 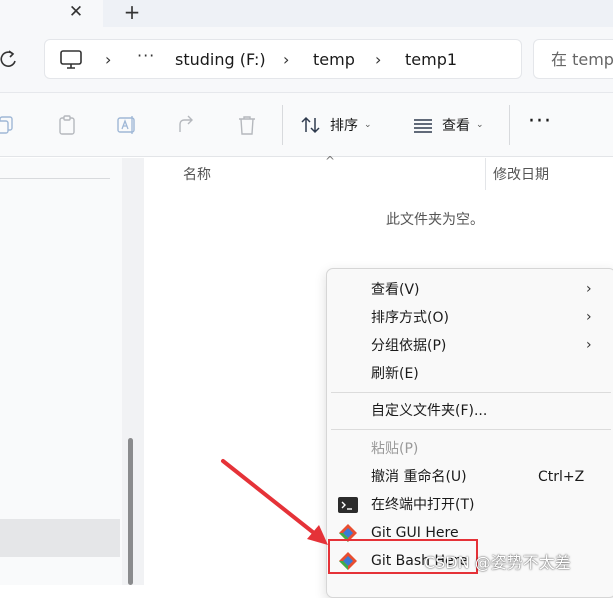 What do you see at coordinates (497, 562) in the screenshot?
I see `watermark: CSDN @姿势不太差` at bounding box center [497, 562].